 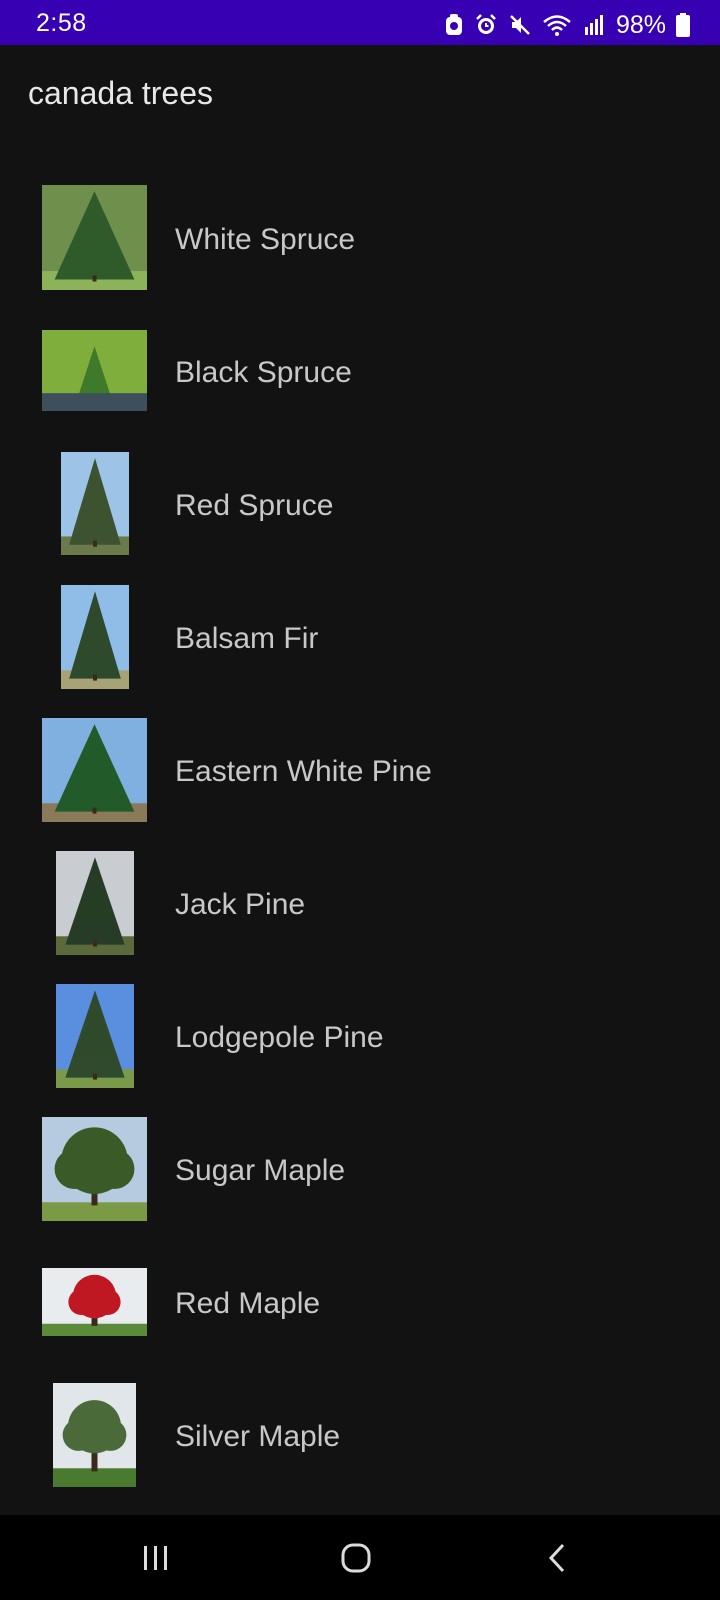 I want to click on back-icon, so click(x=556, y=1557).